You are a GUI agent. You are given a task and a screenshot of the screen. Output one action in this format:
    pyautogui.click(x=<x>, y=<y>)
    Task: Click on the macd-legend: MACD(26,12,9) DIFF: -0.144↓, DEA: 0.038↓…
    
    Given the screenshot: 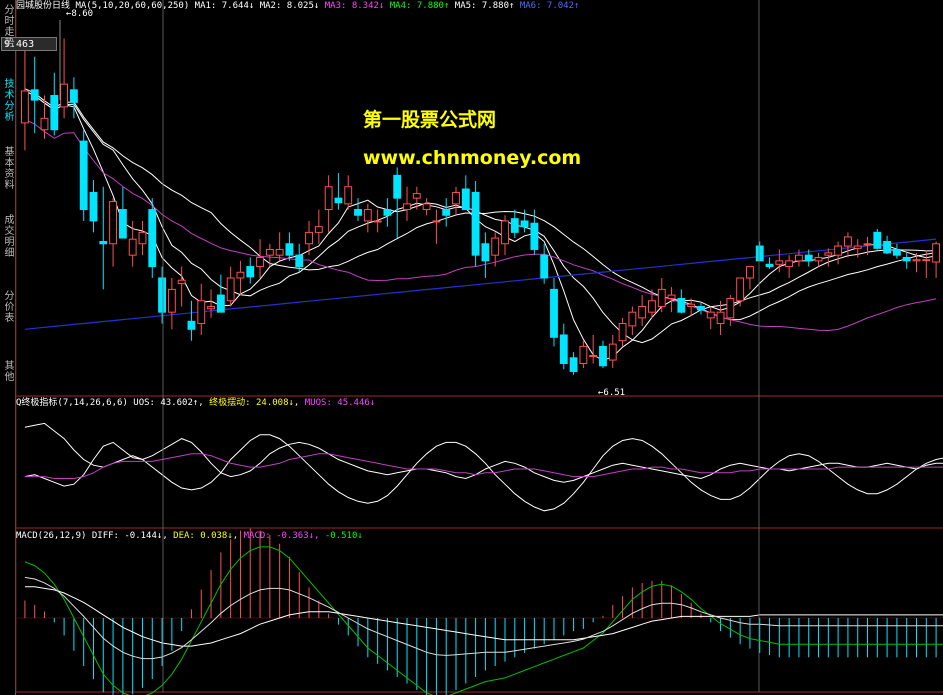 What is the action you would take?
    pyautogui.click(x=189, y=536)
    